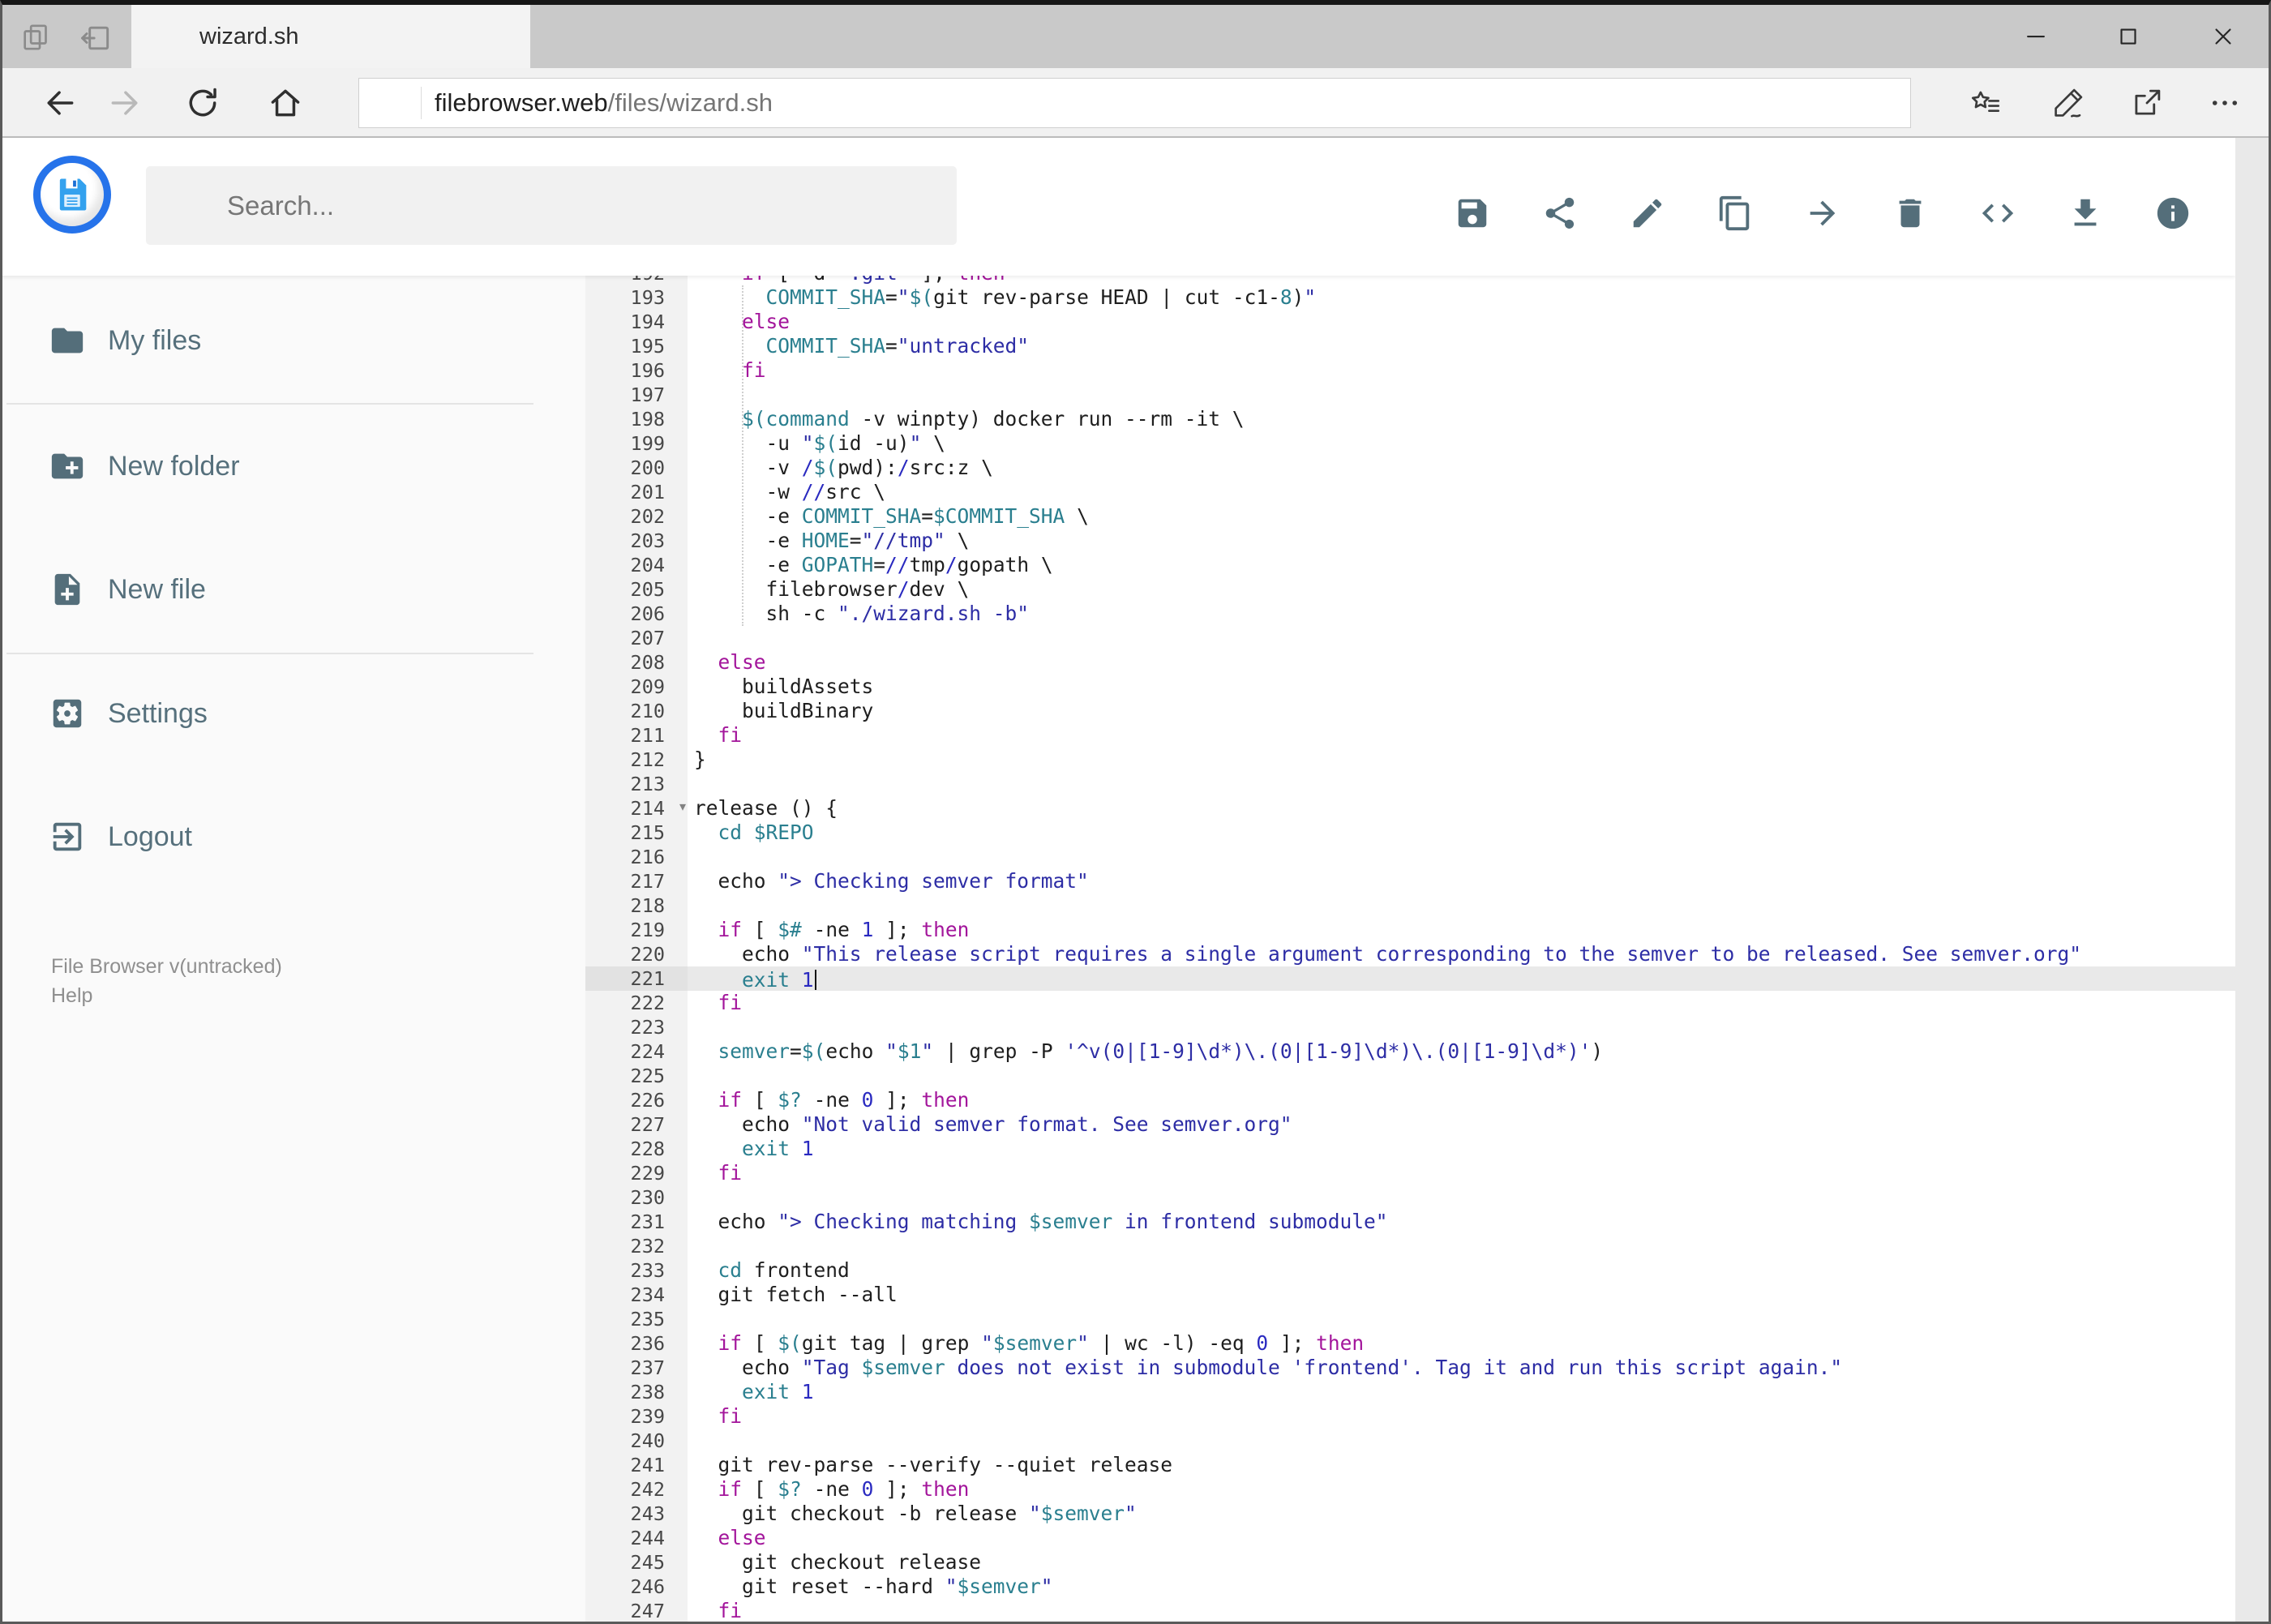 This screenshot has width=2271, height=1624. What do you see at coordinates (1410, 1027) in the screenshot?
I see `code-line-223: 223` at bounding box center [1410, 1027].